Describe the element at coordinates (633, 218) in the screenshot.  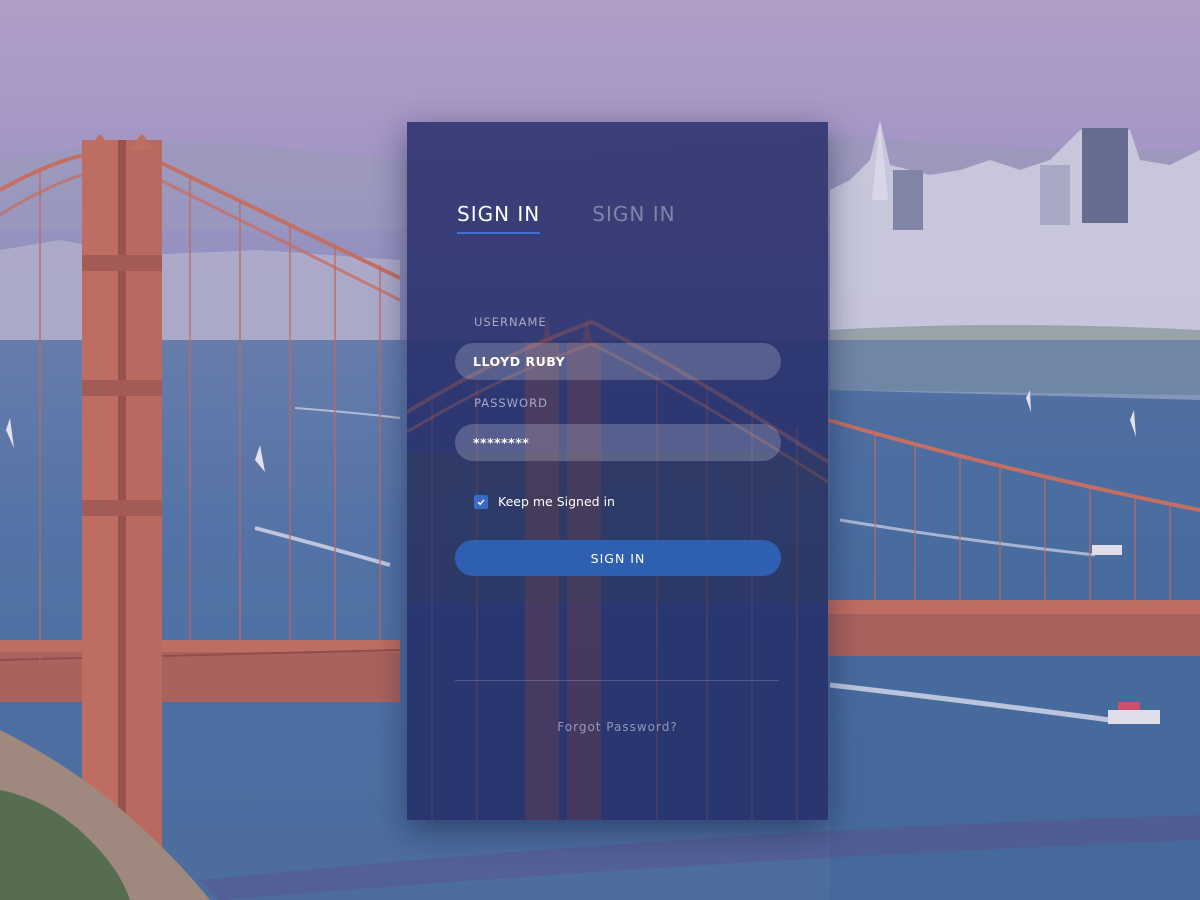
I see `tab-sign-in-inactive: SIGN IN` at that location.